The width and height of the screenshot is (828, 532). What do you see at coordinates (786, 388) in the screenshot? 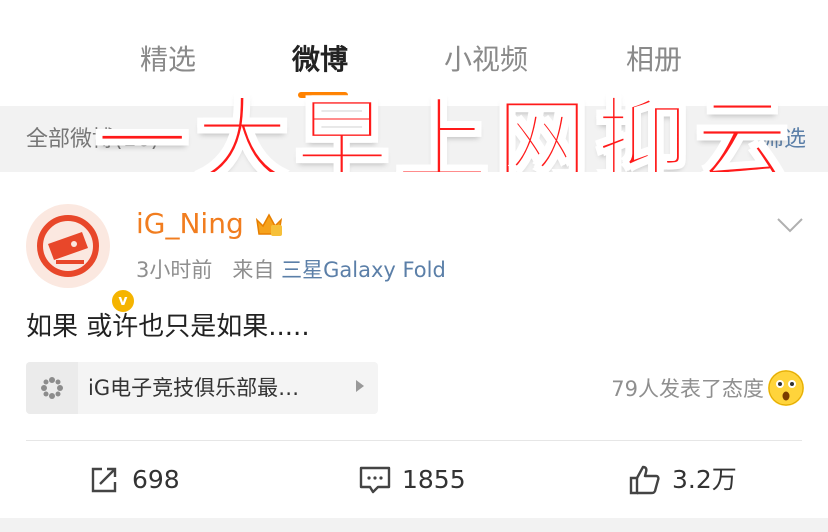
I see `surprised-emoji-icon` at bounding box center [786, 388].